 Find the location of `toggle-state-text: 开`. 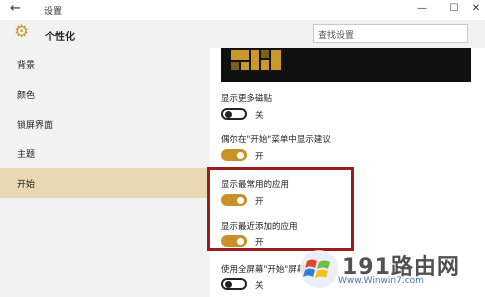

toggle-state-text: 开 is located at coordinates (259, 157).